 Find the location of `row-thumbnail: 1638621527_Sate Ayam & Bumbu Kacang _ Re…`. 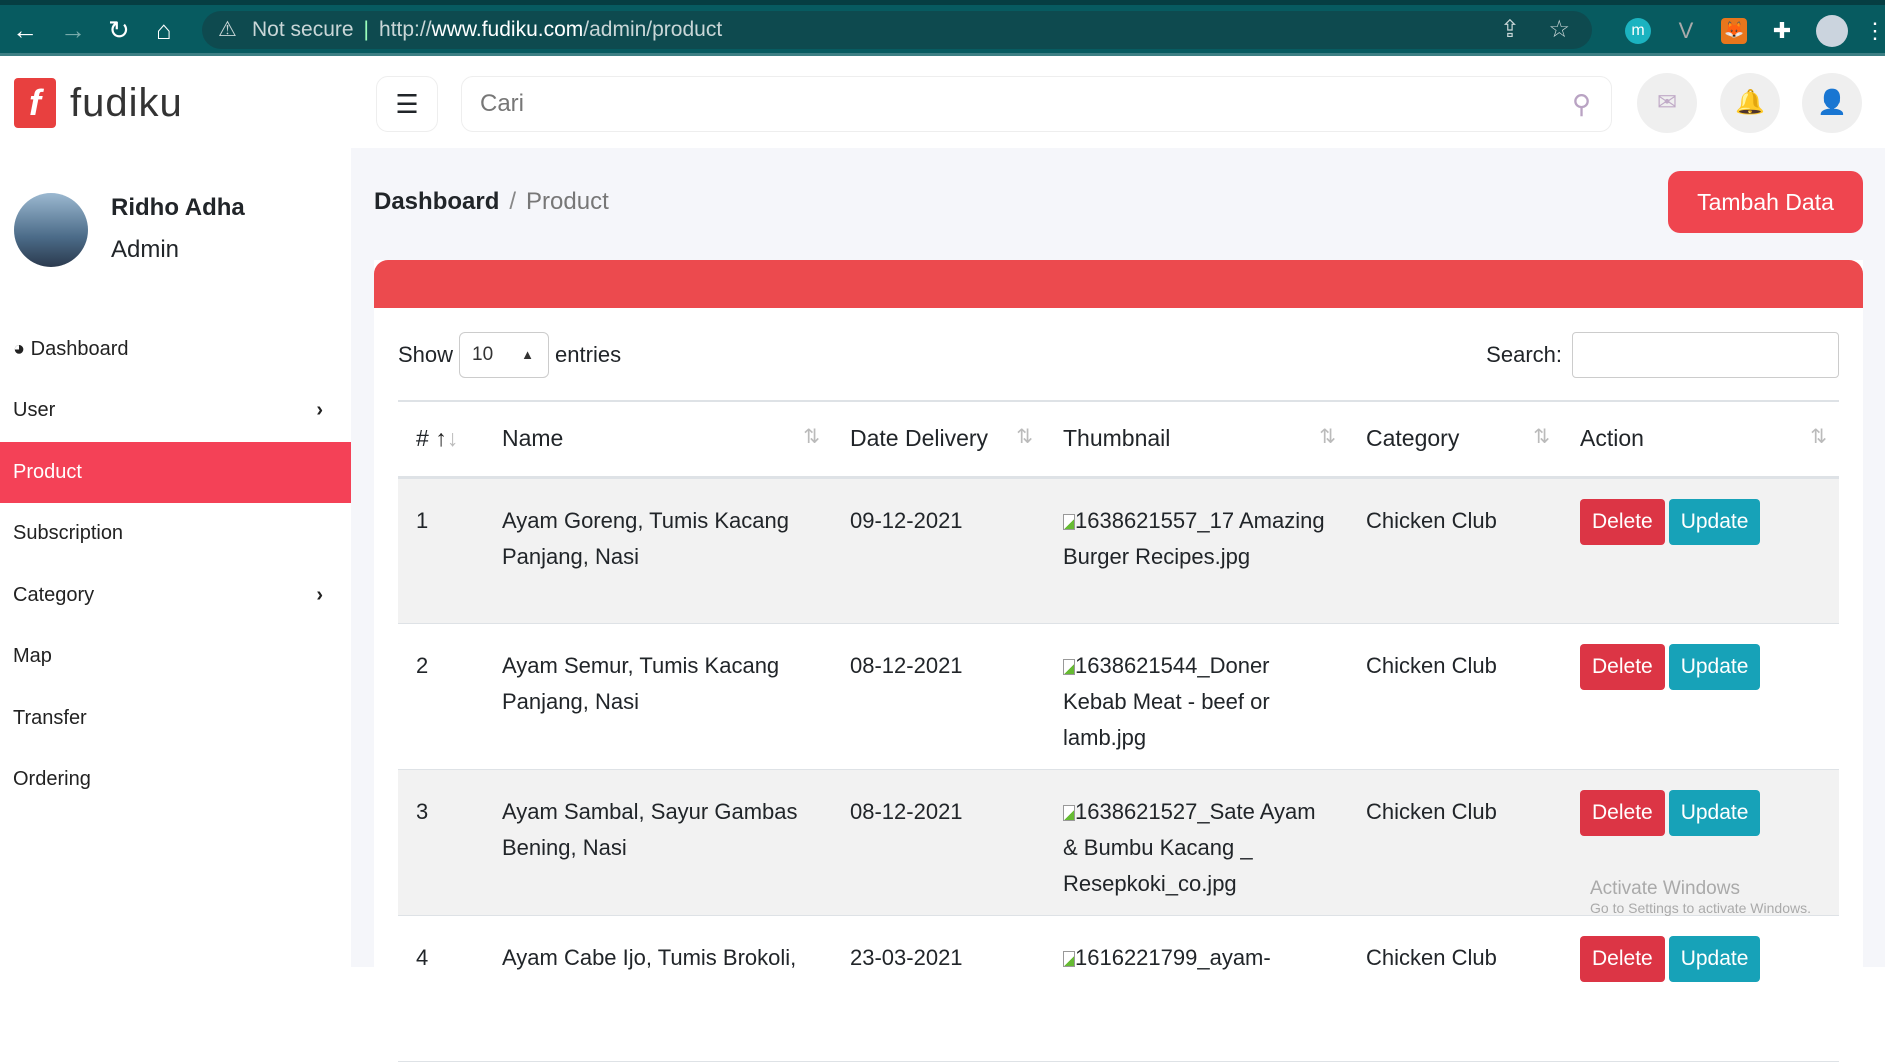

row-thumbnail: 1638621527_Sate Ayam & Bumbu Kacang _ Re… is located at coordinates (1196, 842).